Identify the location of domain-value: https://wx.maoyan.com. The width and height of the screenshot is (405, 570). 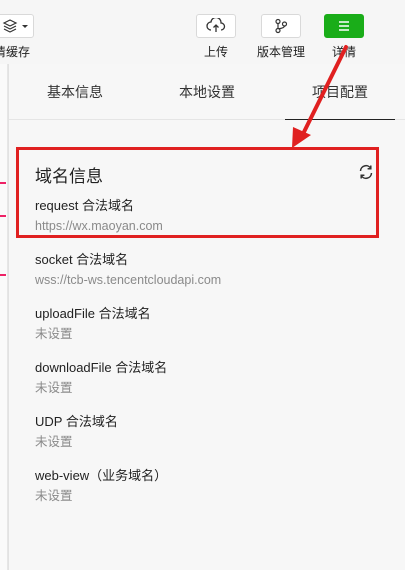
(99, 226).